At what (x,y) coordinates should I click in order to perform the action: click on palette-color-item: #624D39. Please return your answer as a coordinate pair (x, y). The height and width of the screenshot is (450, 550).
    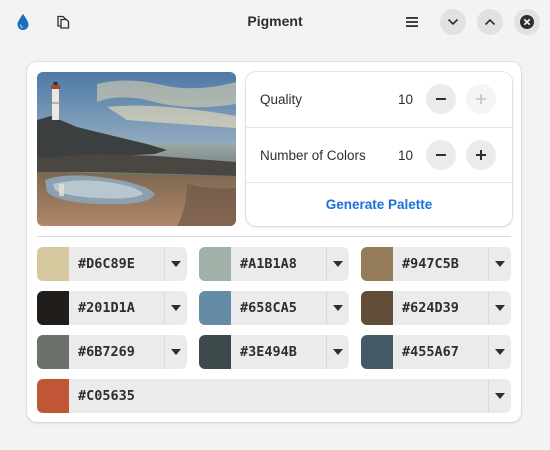
    Looking at the image, I should click on (436, 308).